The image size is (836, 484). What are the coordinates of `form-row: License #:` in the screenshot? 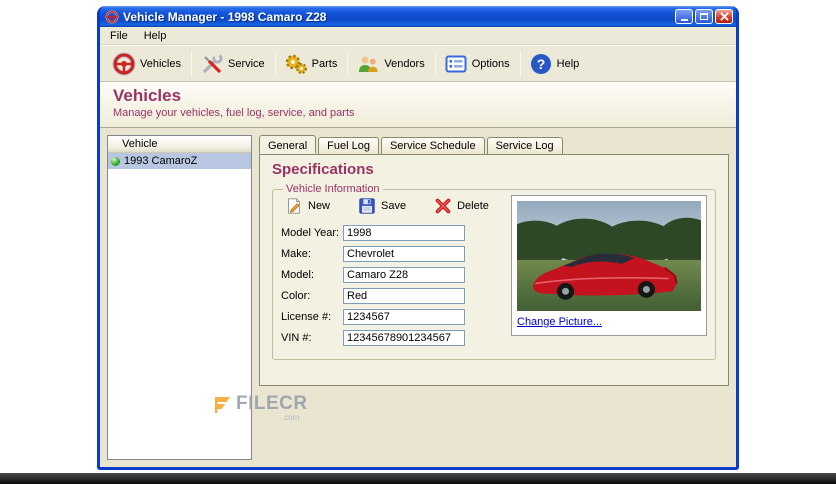 It's located at (385, 317).